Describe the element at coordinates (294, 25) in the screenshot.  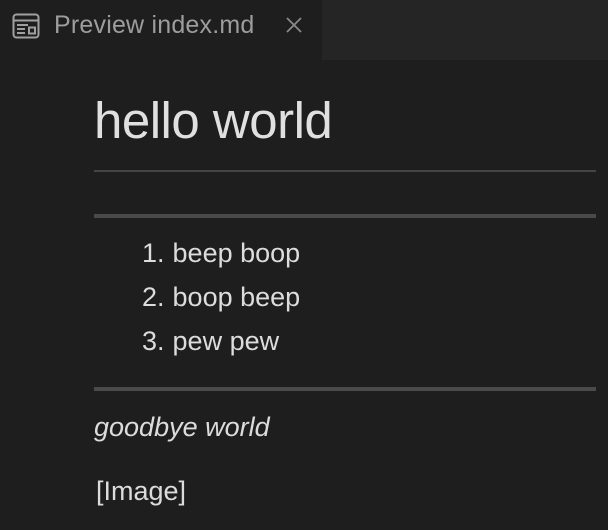
I see `close-icon` at that location.